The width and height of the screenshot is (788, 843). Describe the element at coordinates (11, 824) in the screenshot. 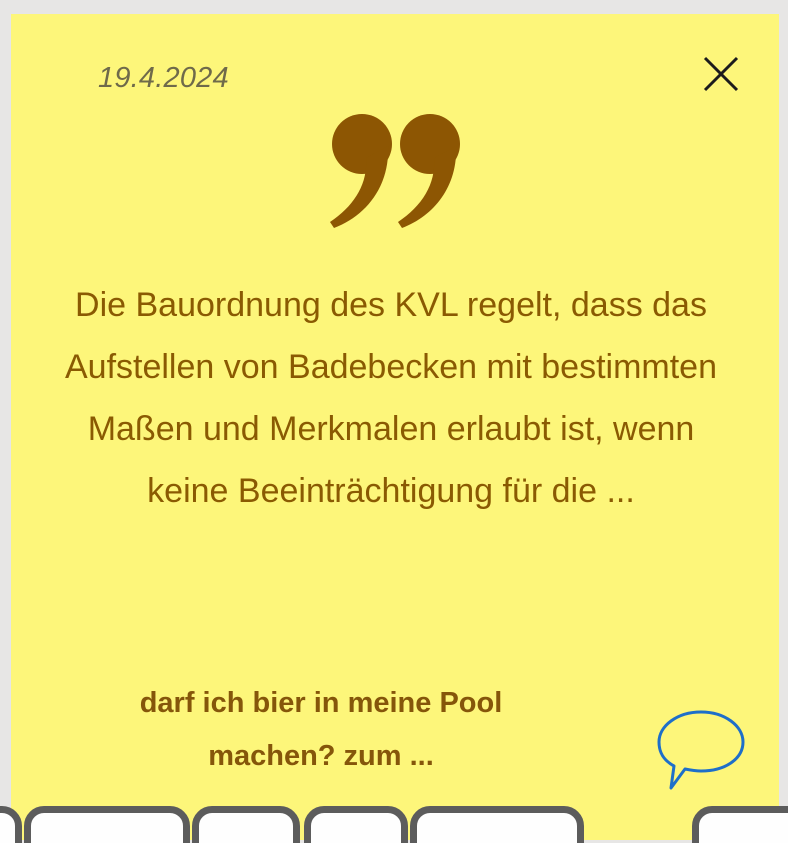

I see `tab-partial-left` at that location.